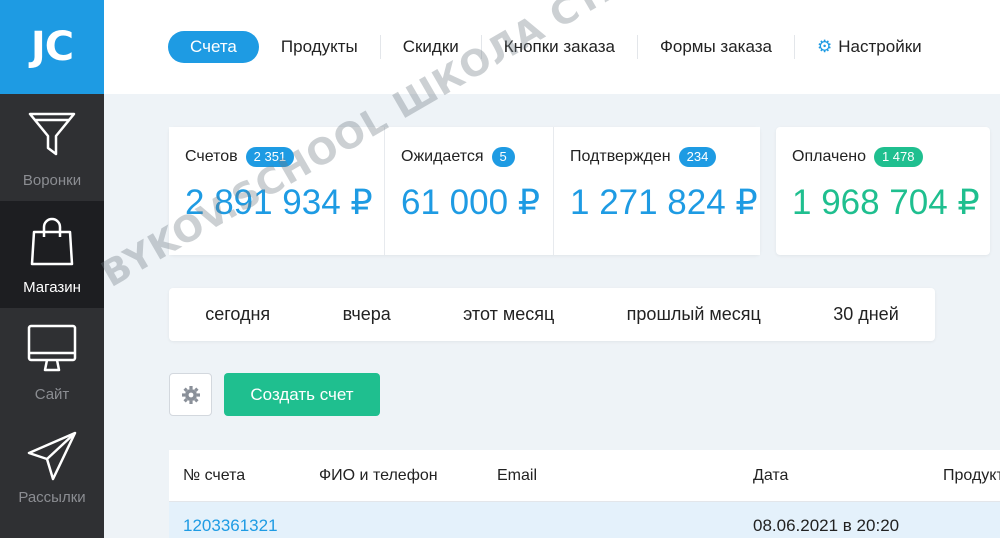  What do you see at coordinates (517, 476) in the screenshot?
I see `column-header-email: Email` at bounding box center [517, 476].